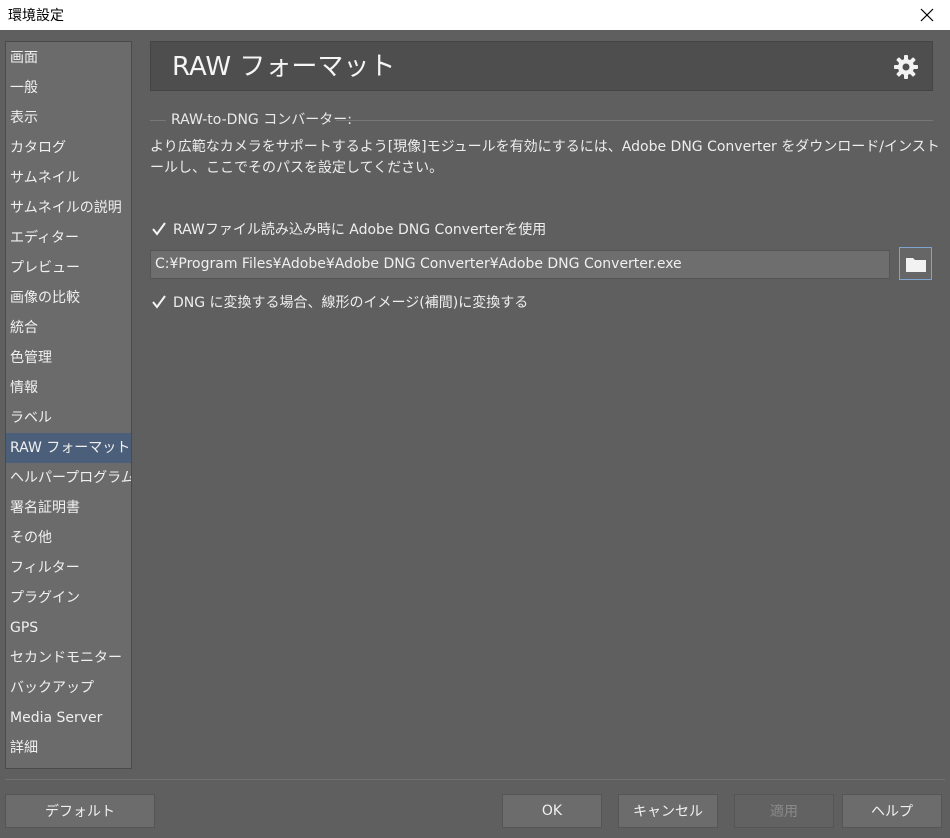  Describe the element at coordinates (68, 568) in the screenshot. I see `sidebar-item: フィルター` at that location.